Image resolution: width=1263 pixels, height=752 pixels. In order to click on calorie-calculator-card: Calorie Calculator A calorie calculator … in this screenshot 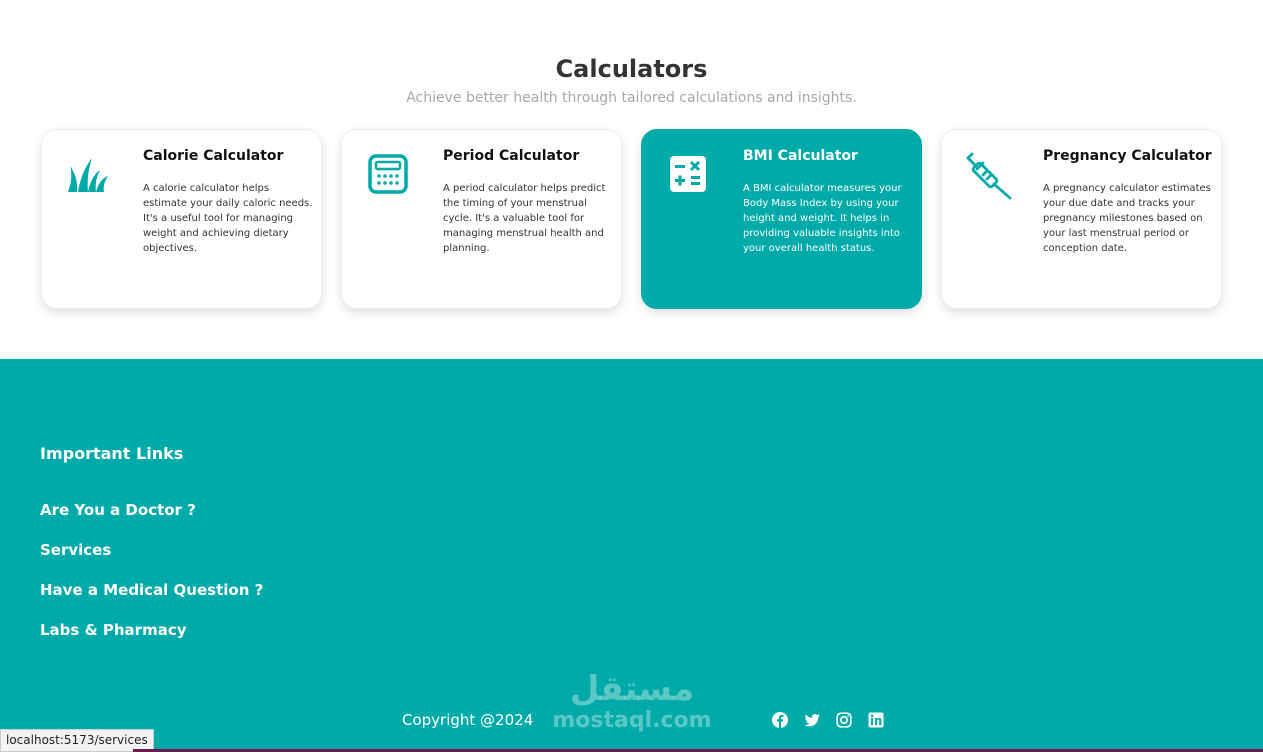, I will do `click(181, 219)`.